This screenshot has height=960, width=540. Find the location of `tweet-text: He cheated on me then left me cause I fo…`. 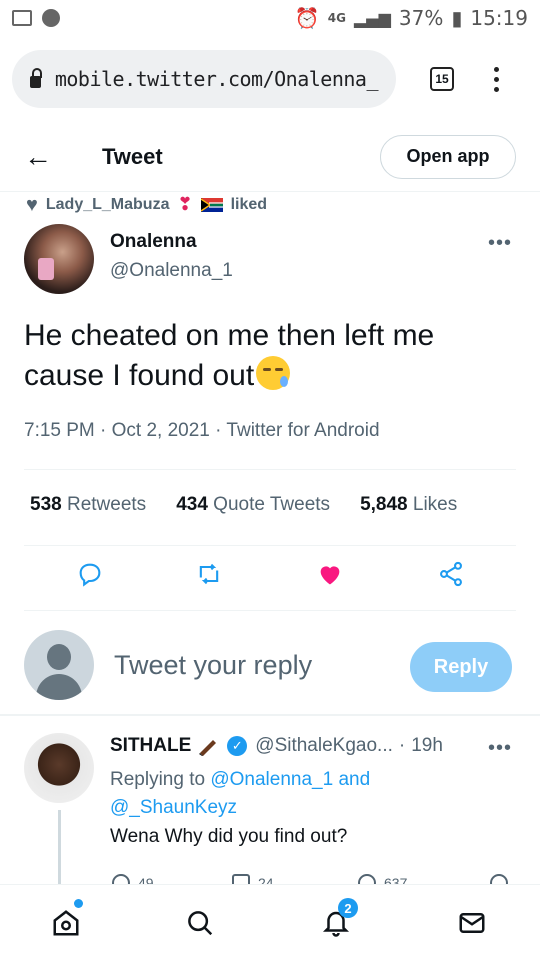

tweet-text: He cheated on me then left me cause I fo… is located at coordinates (269, 356).